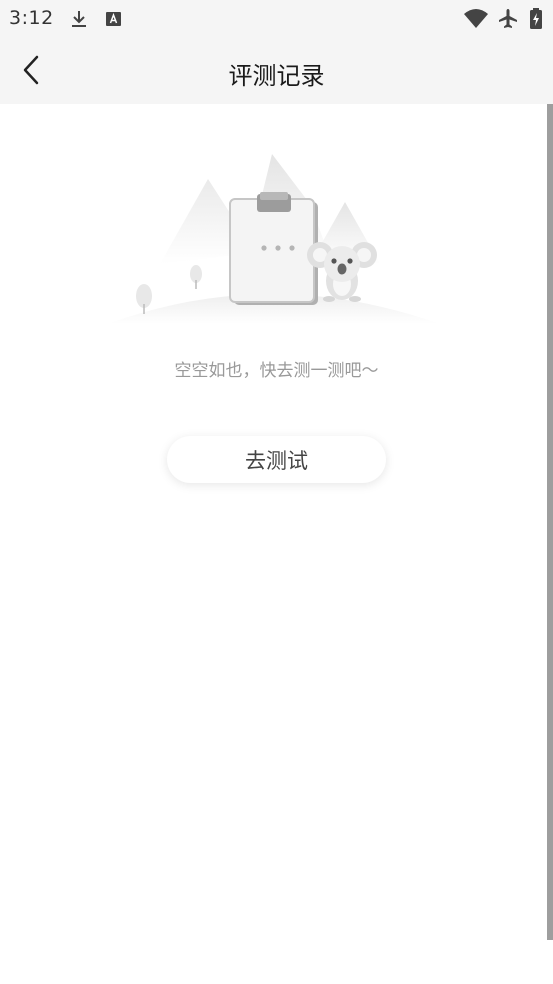 This screenshot has width=553, height=984. What do you see at coordinates (508, 19) in the screenshot?
I see `airplane-icon` at bounding box center [508, 19].